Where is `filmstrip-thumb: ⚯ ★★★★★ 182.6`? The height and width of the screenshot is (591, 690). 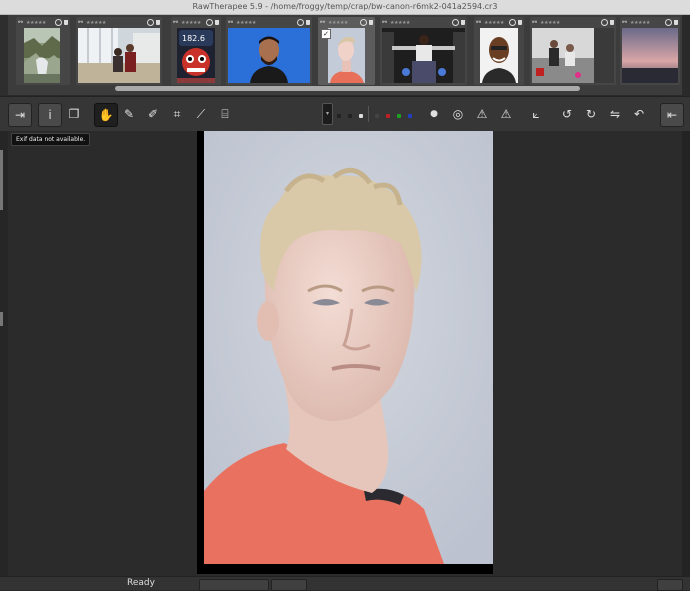 filmstrip-thumb: ⚯ ★★★★★ 182.6 is located at coordinates (196, 51).